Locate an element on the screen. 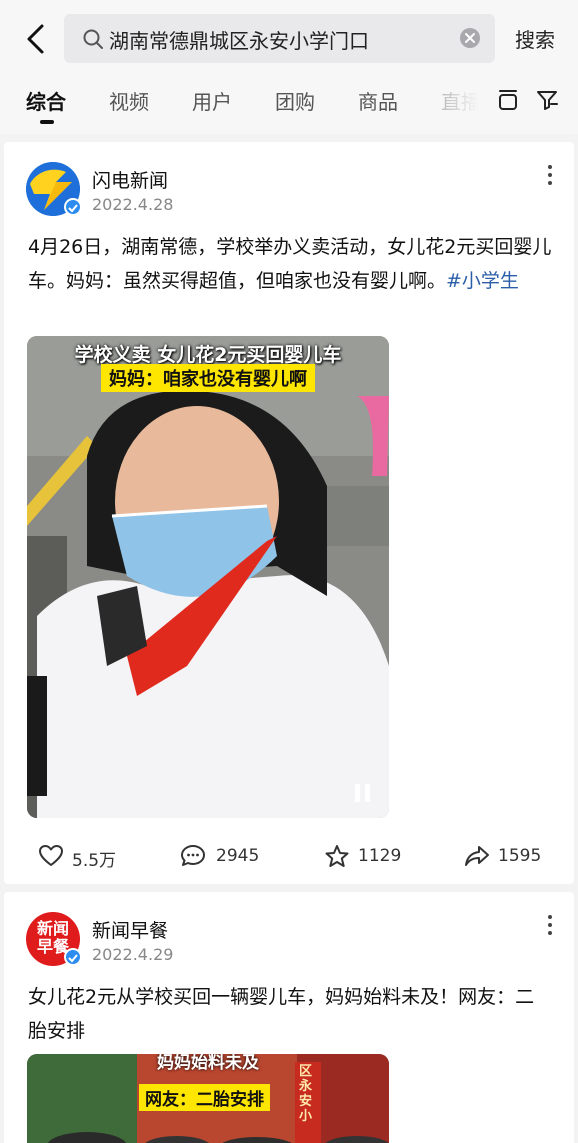  video-caption-highlight: 网友：二胎安排 is located at coordinates (204, 1097).